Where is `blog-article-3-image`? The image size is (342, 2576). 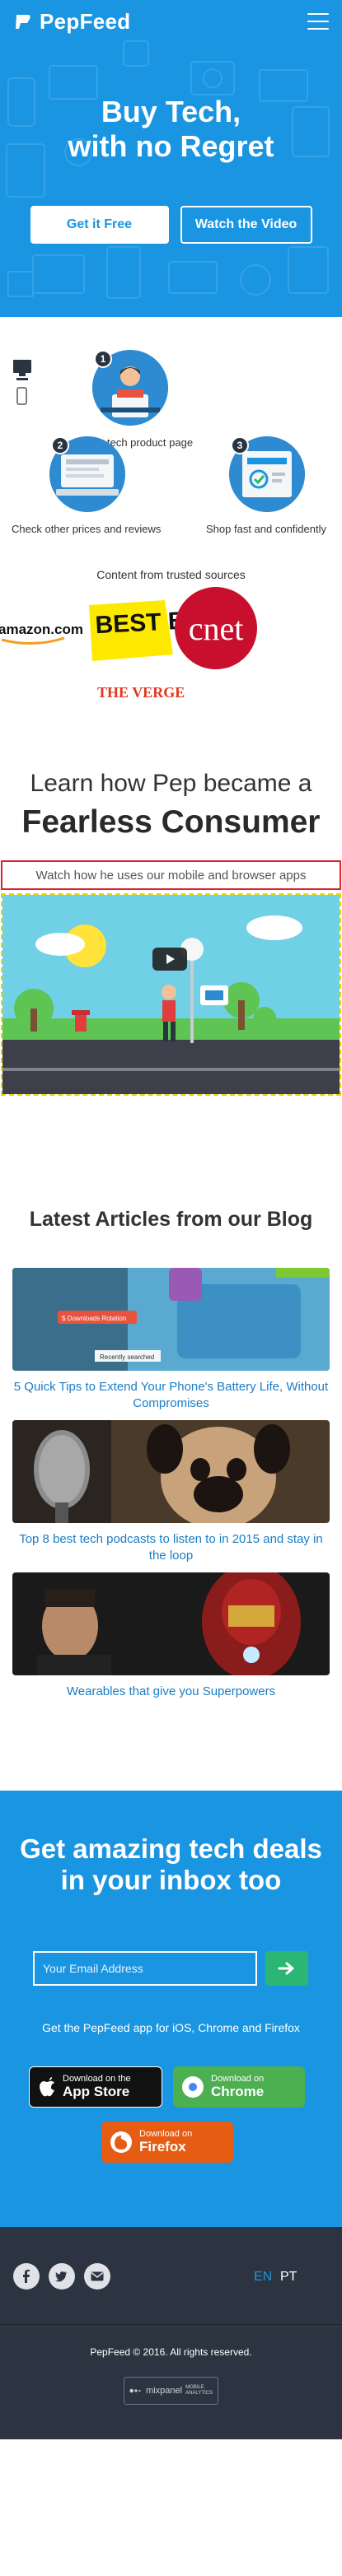 blog-article-3-image is located at coordinates (171, 1623).